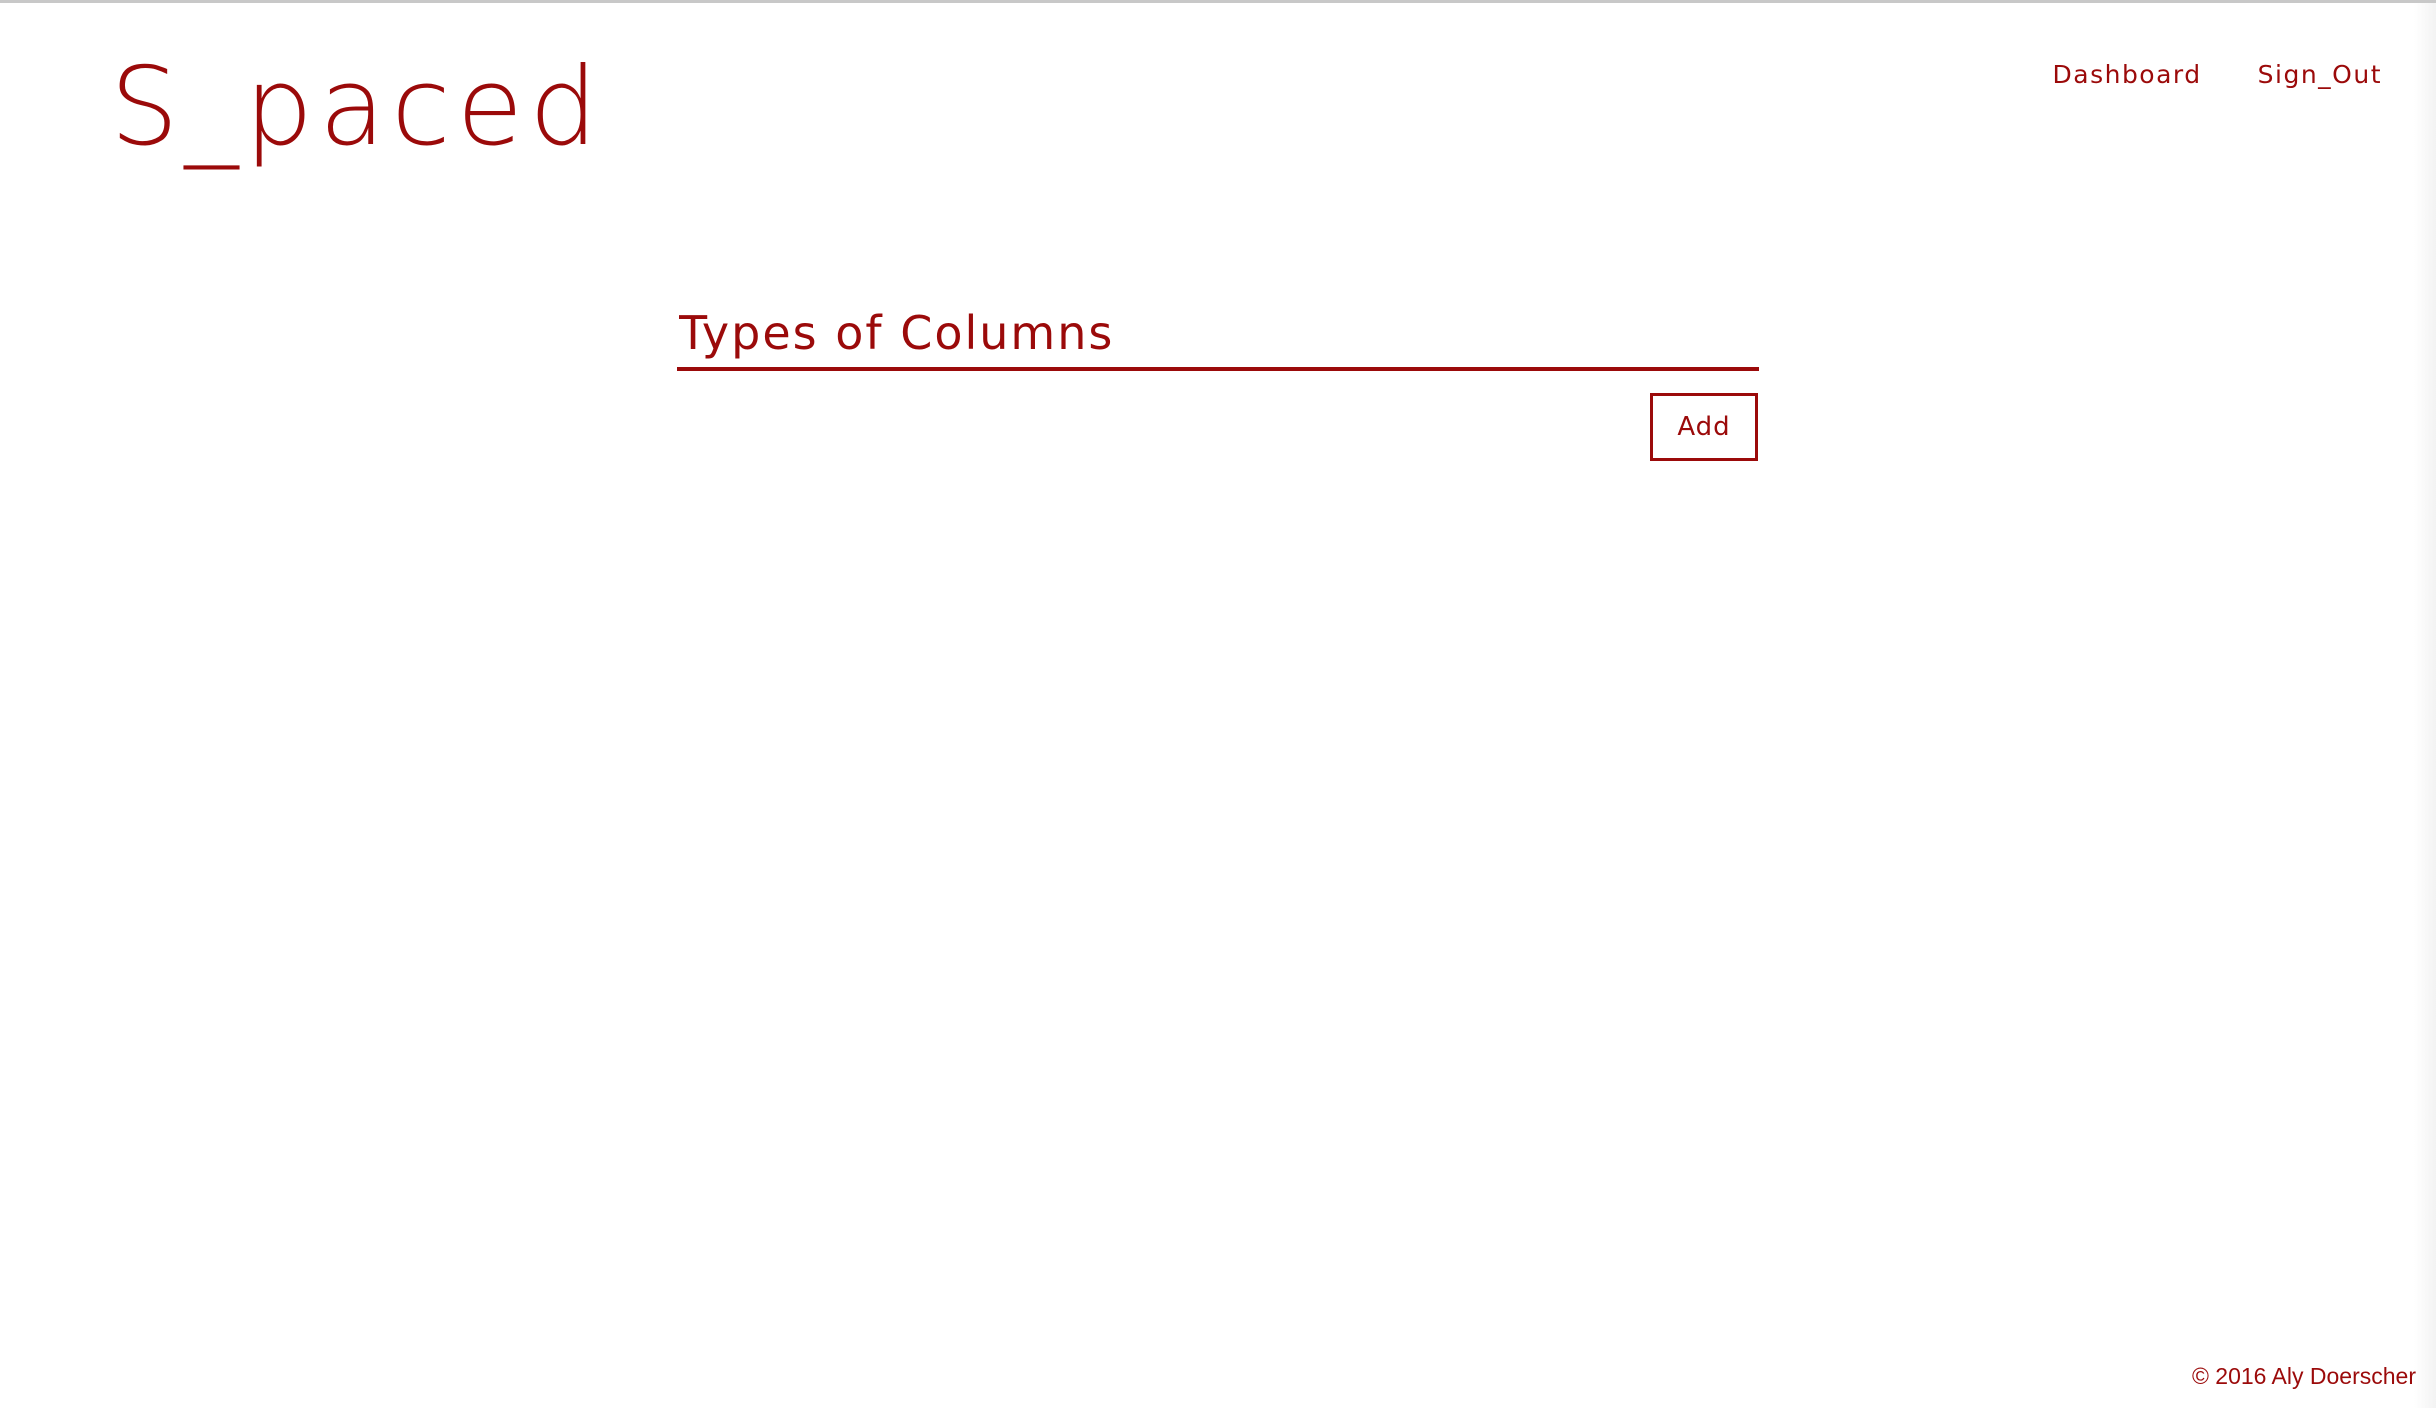 Image resolution: width=2436 pixels, height=1408 pixels. What do you see at coordinates (2127, 75) in the screenshot?
I see `nav-link-dashboard: Dashboard` at bounding box center [2127, 75].